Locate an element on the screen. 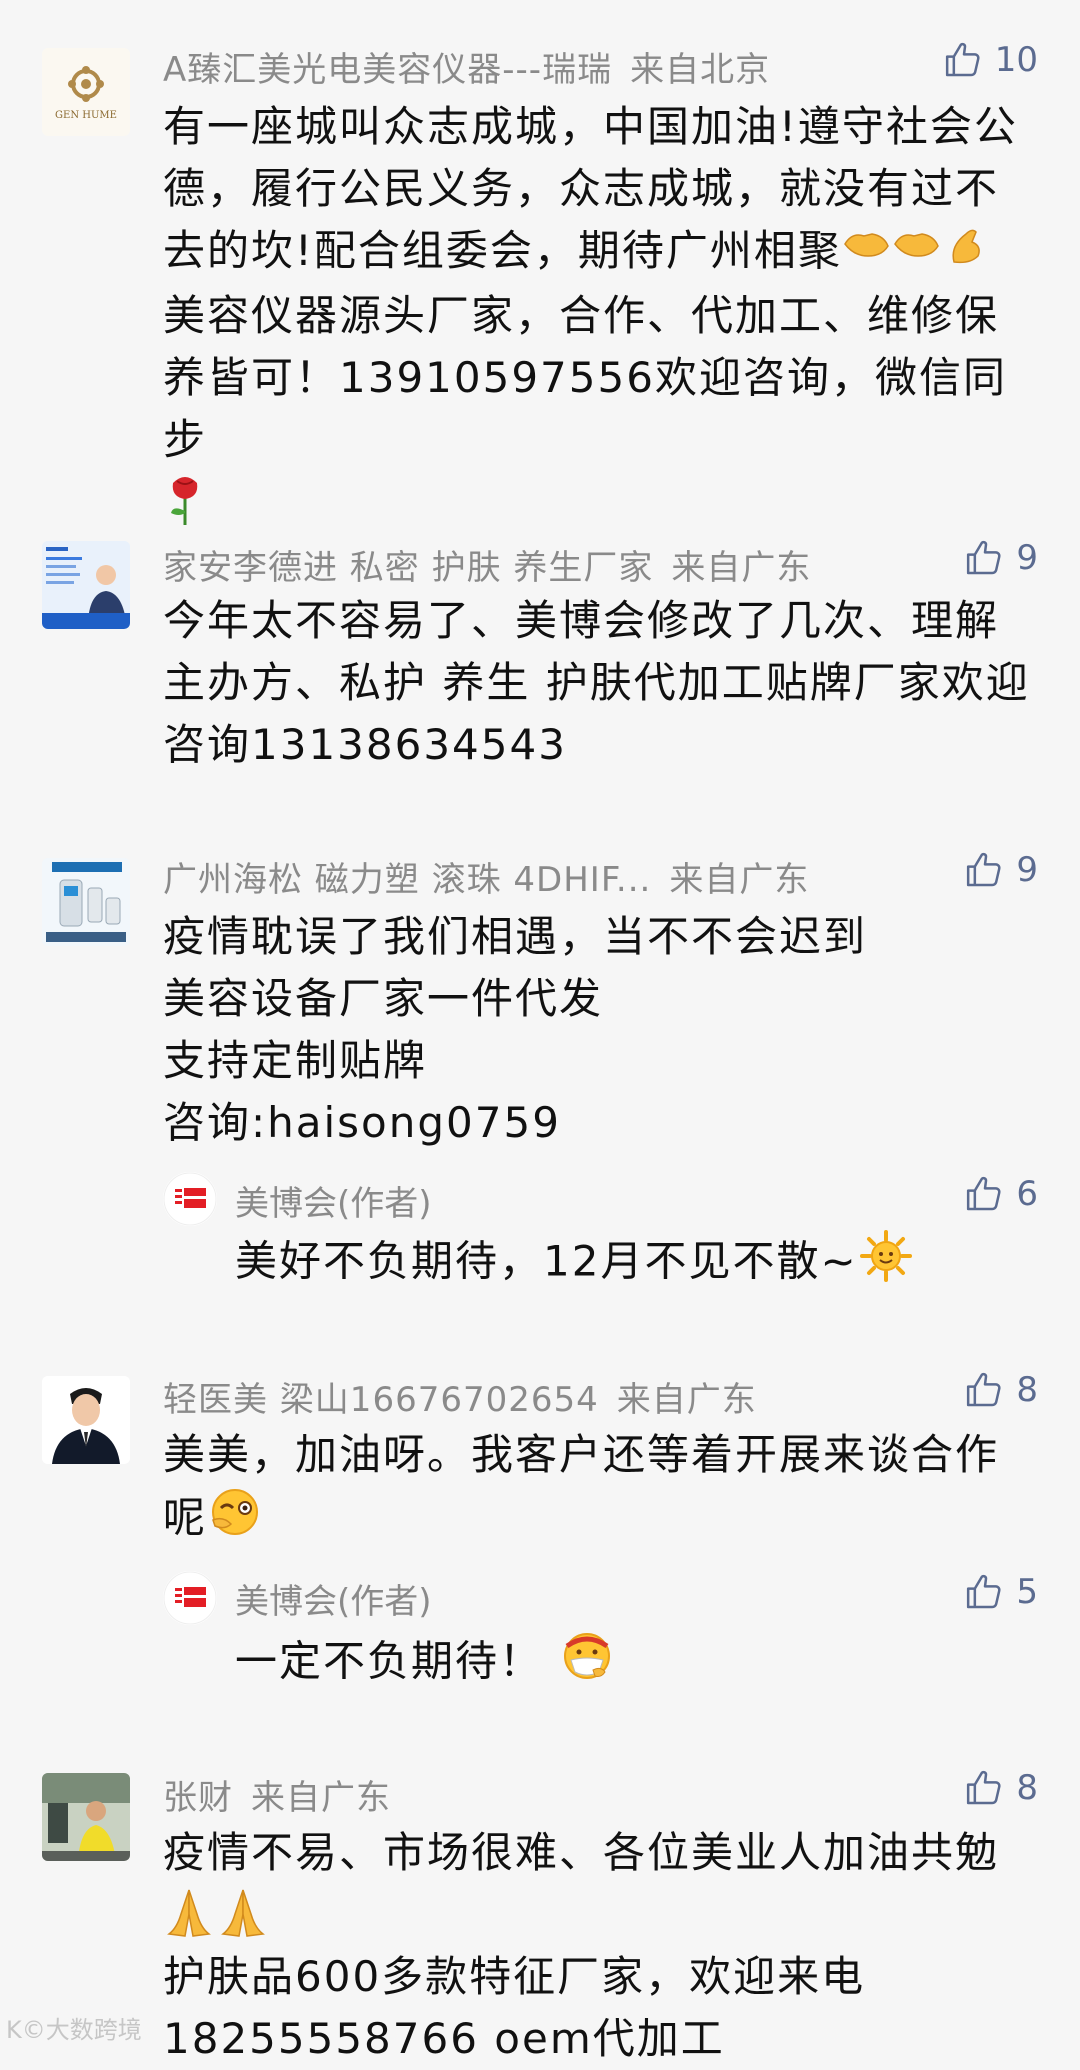  like-count: 5 is located at coordinates (1027, 1592).